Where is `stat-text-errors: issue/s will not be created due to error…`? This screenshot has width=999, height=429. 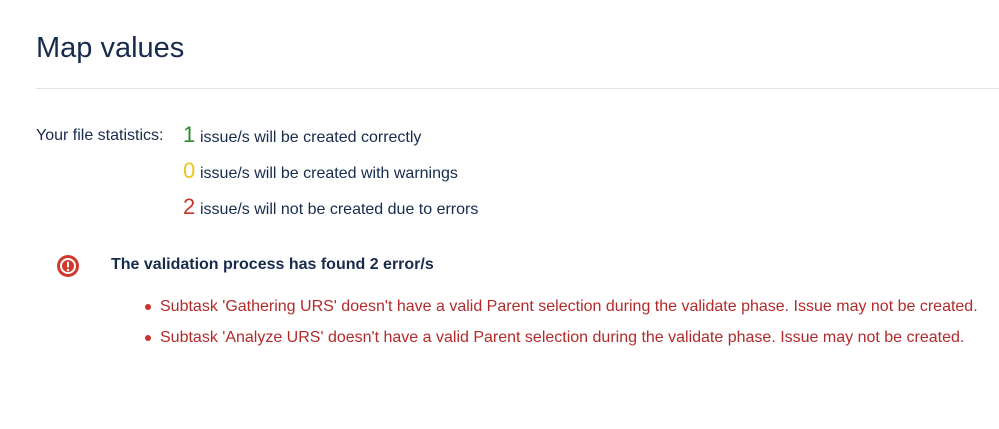 stat-text-errors: issue/s will not be created due to error… is located at coordinates (339, 209).